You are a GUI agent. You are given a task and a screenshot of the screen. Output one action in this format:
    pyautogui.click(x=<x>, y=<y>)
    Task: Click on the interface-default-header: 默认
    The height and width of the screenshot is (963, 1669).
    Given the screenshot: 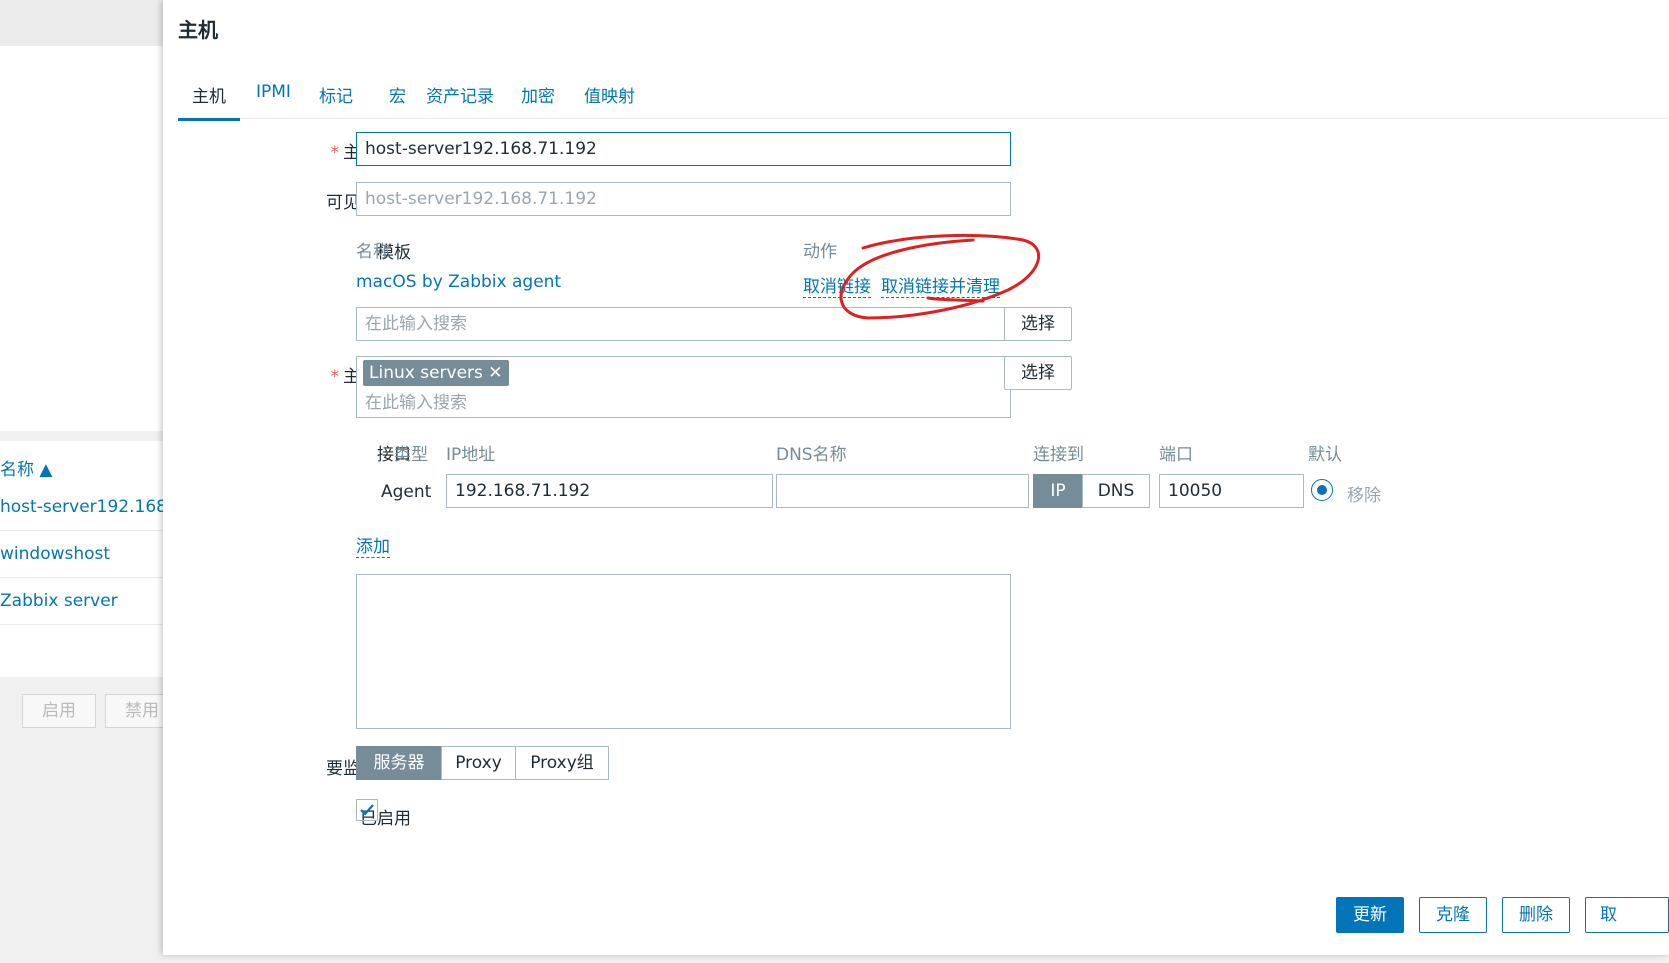 What is the action you would take?
    pyautogui.click(x=1325, y=455)
    